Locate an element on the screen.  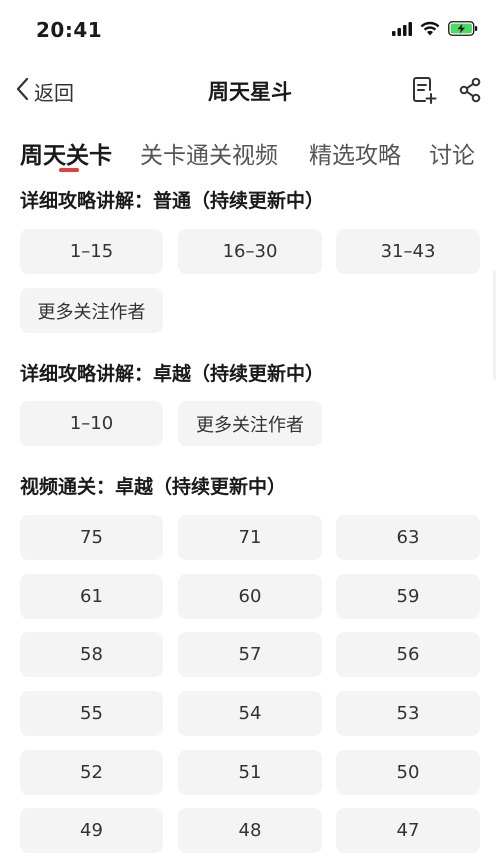
level-button: 47 is located at coordinates (408, 830).